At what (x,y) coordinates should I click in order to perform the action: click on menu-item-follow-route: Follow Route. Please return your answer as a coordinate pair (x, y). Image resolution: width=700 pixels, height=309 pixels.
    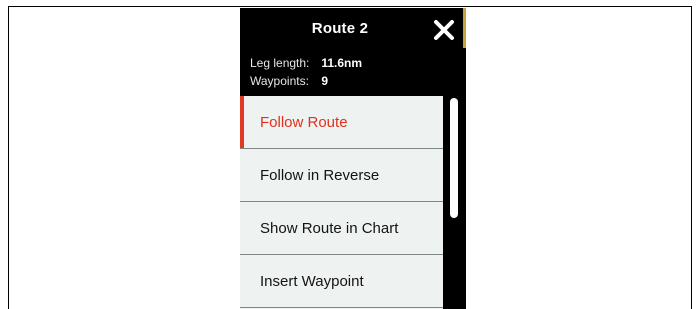
    Looking at the image, I should click on (341, 122).